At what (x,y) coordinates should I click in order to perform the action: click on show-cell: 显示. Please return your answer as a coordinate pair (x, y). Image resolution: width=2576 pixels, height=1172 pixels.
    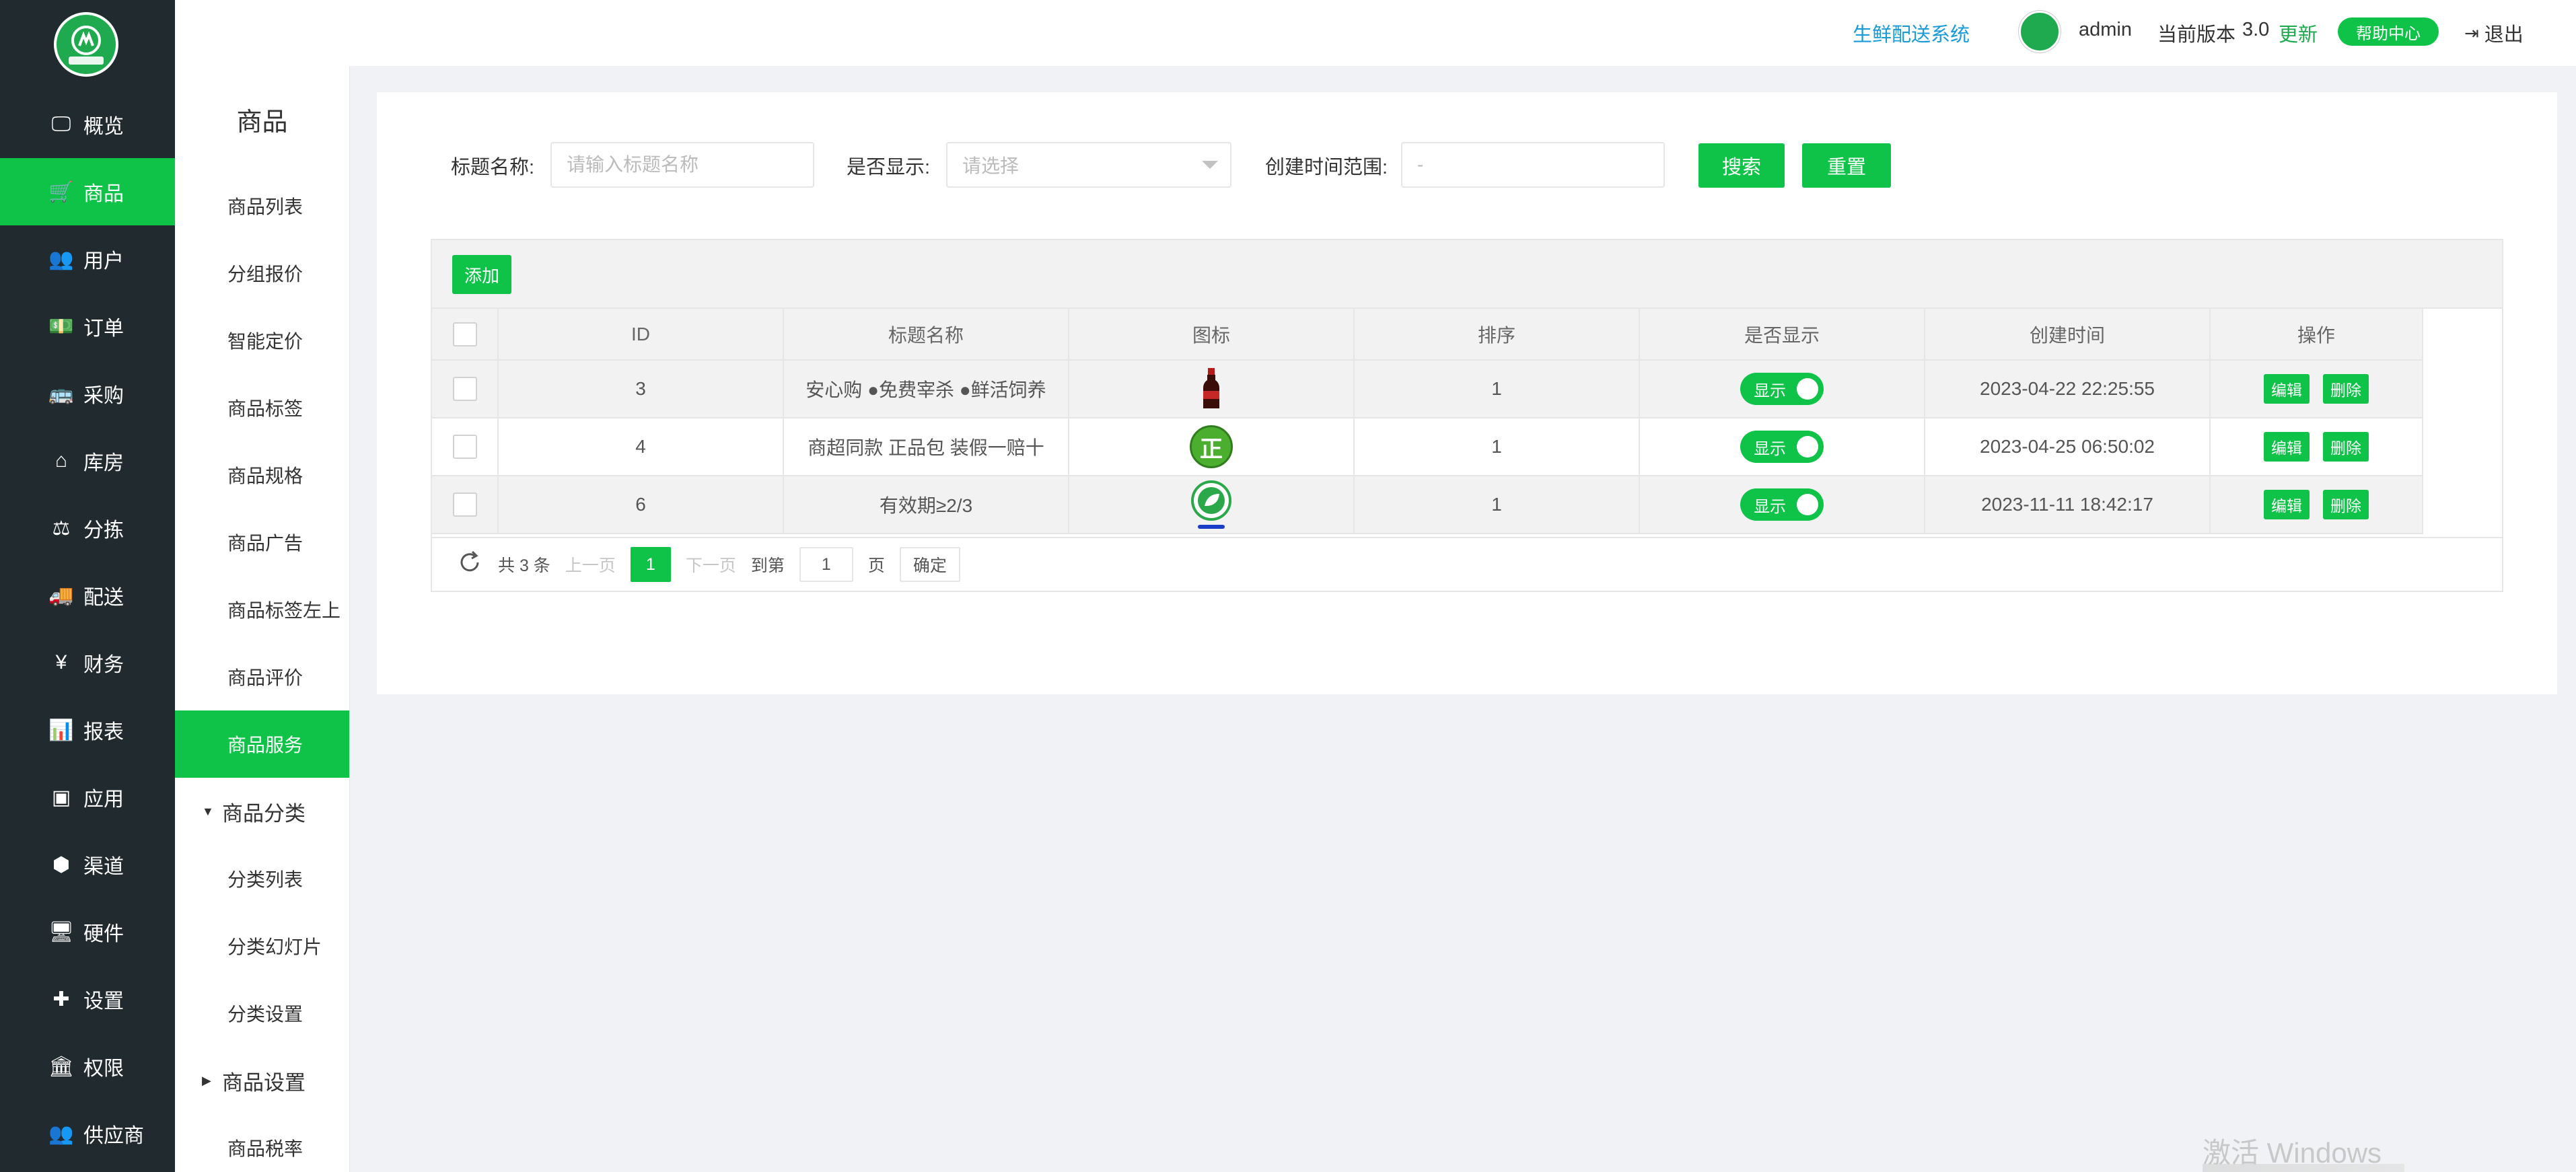
    Looking at the image, I should click on (1782, 388).